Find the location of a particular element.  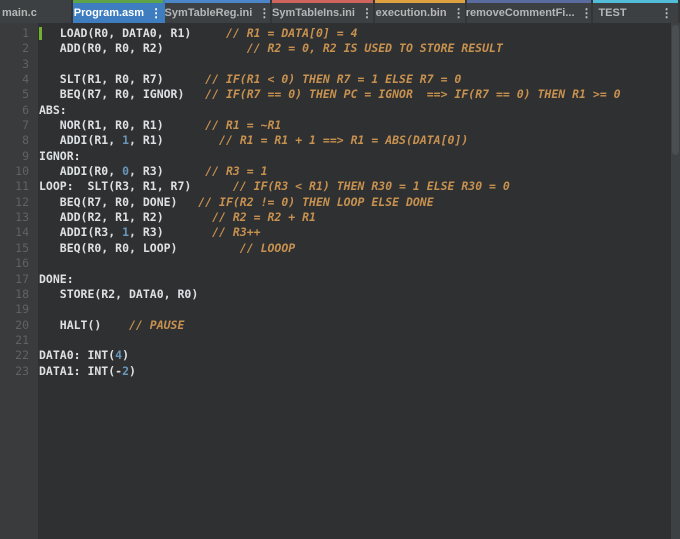

code-text: NOR(R1, R0, R1) is located at coordinates (101, 125).